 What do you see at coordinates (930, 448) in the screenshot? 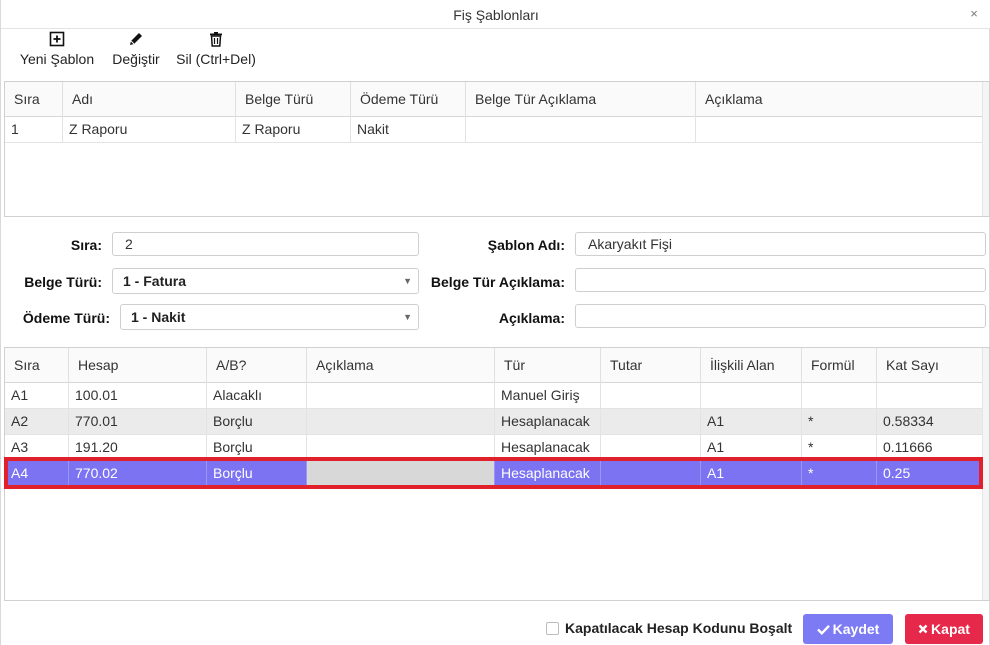
I see `table-cell: 0.11666` at bounding box center [930, 448].